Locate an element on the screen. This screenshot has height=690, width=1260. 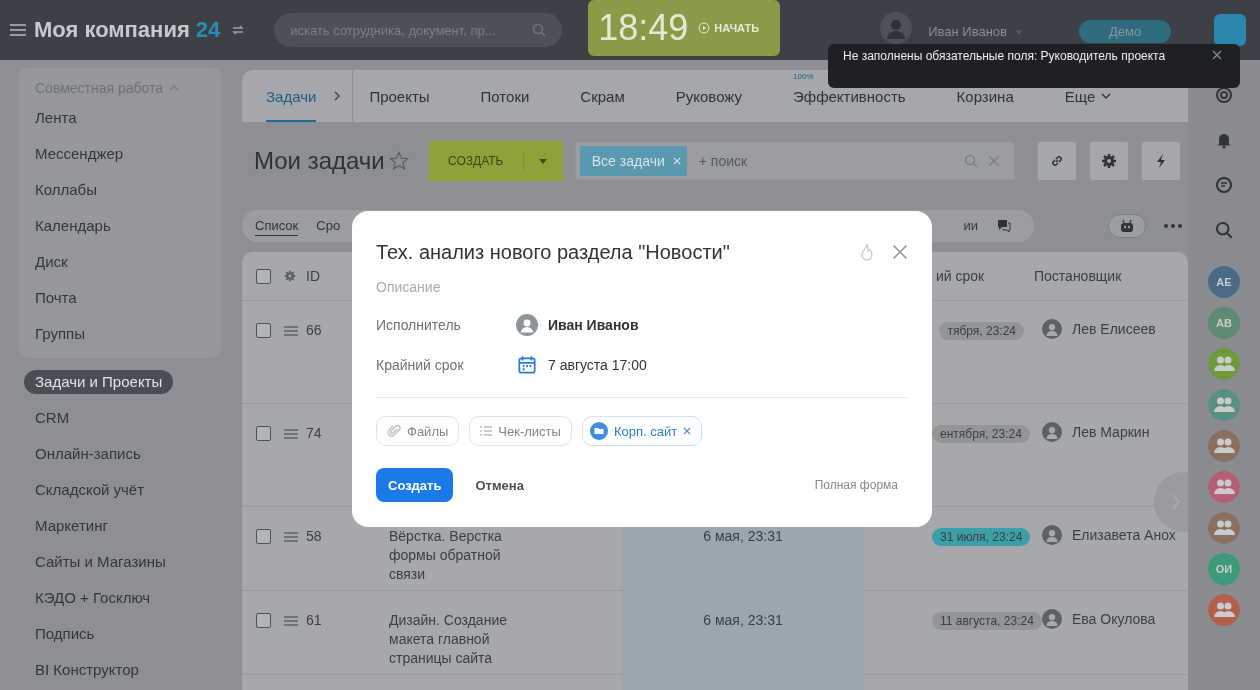
chip-button: Чек-листы is located at coordinates (520, 431).